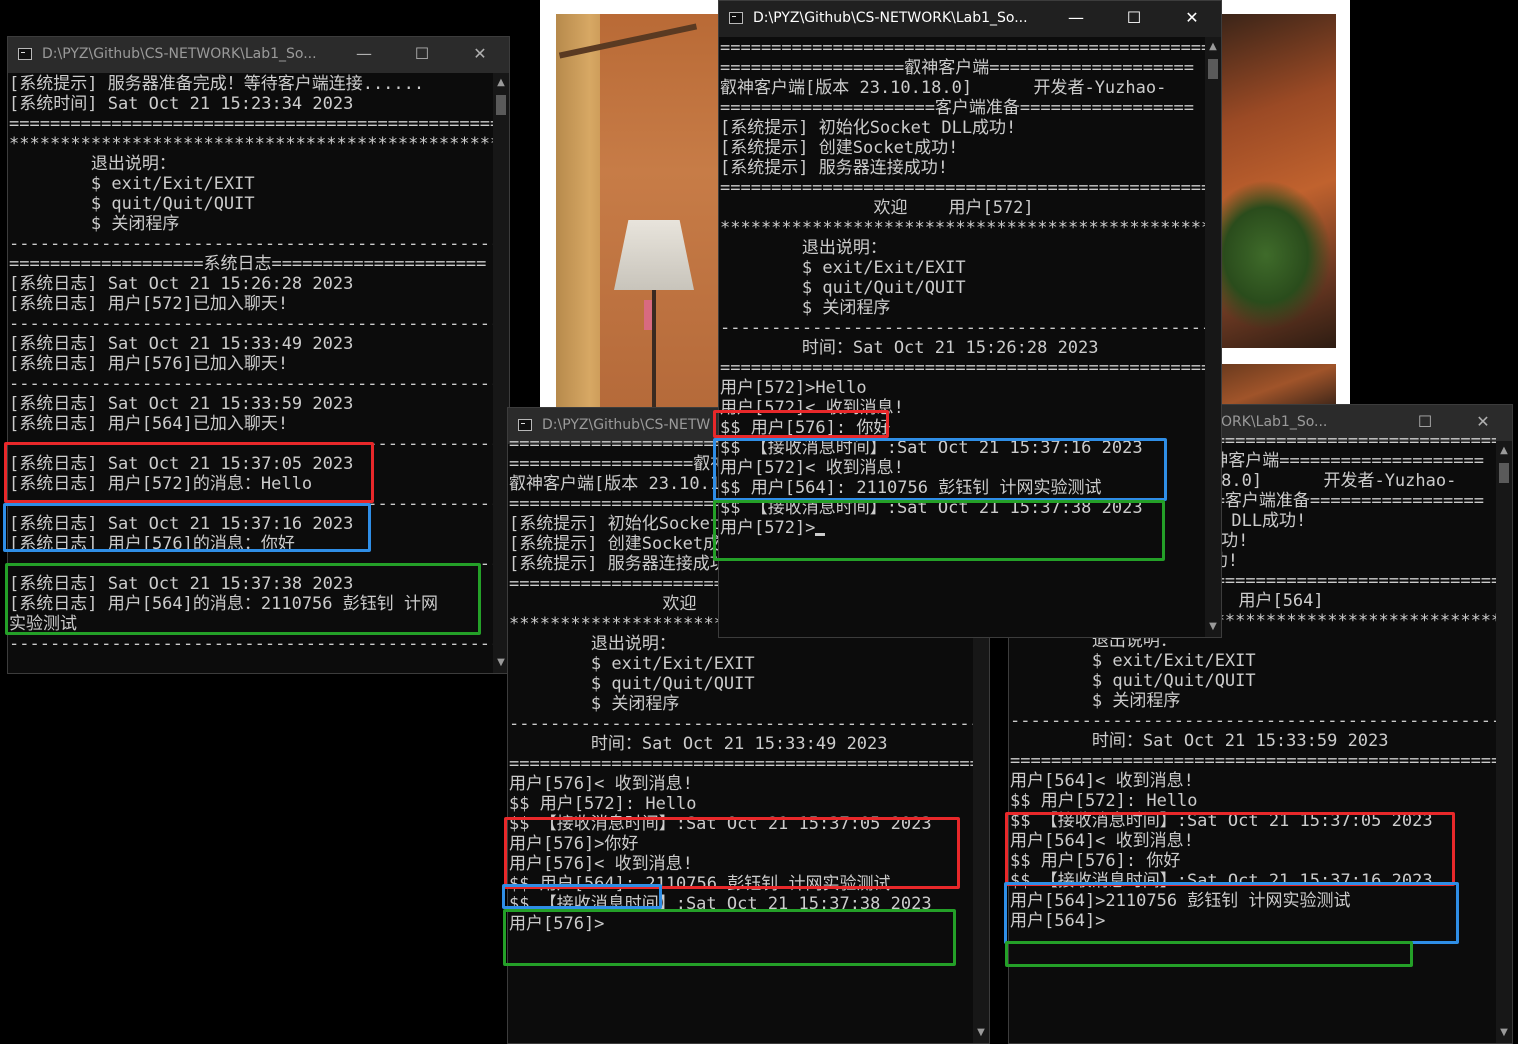 The image size is (1518, 1044). What do you see at coordinates (557, 924) in the screenshot?
I see `console-line: 用户[576]>` at bounding box center [557, 924].